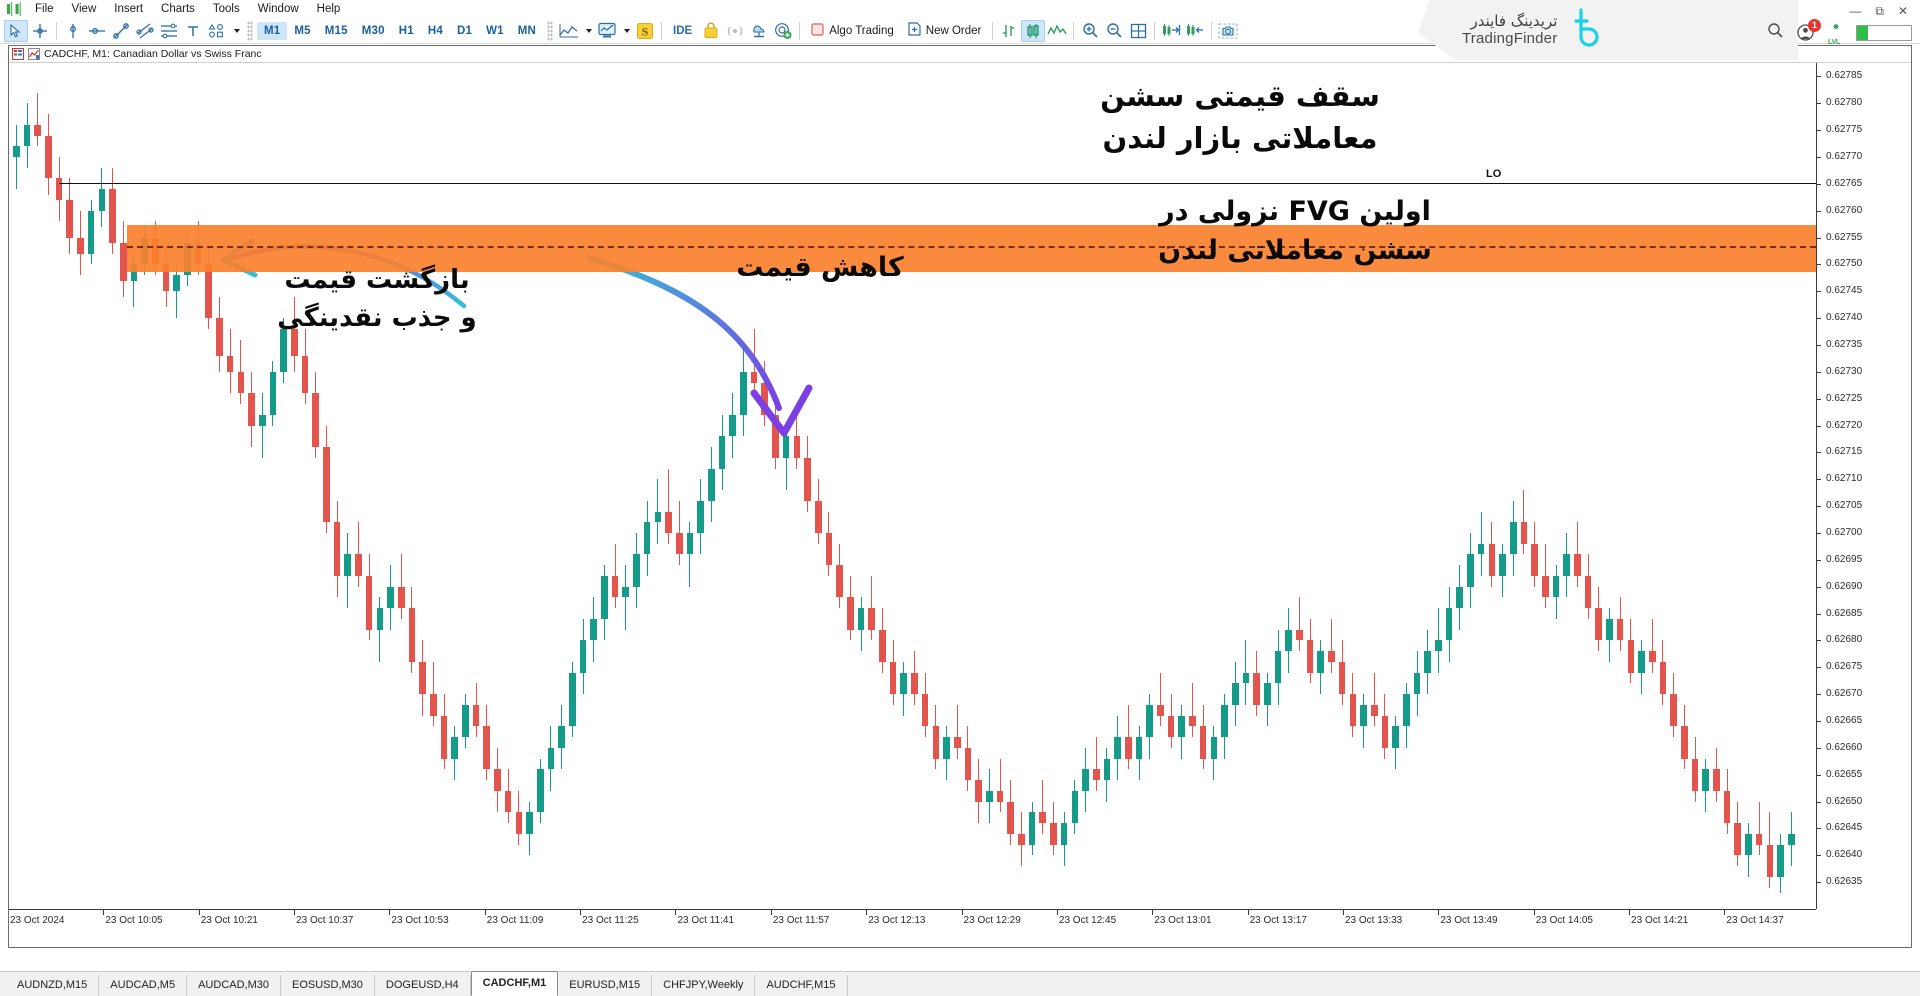 This screenshot has width=1920, height=996. Describe the element at coordinates (1090, 31) in the screenshot. I see `zoom-in-icon` at that location.